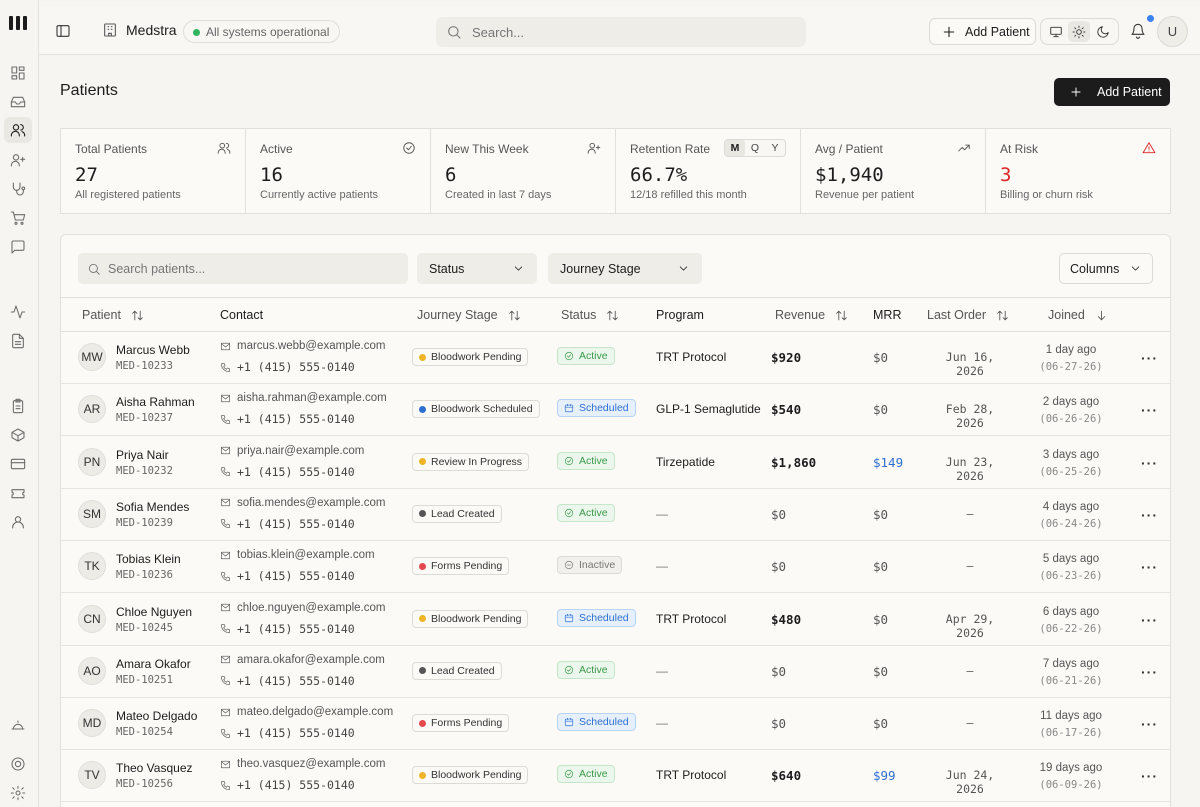 This screenshot has height=807, width=1200. I want to click on sidebar-toggle-icon, so click(63, 33).